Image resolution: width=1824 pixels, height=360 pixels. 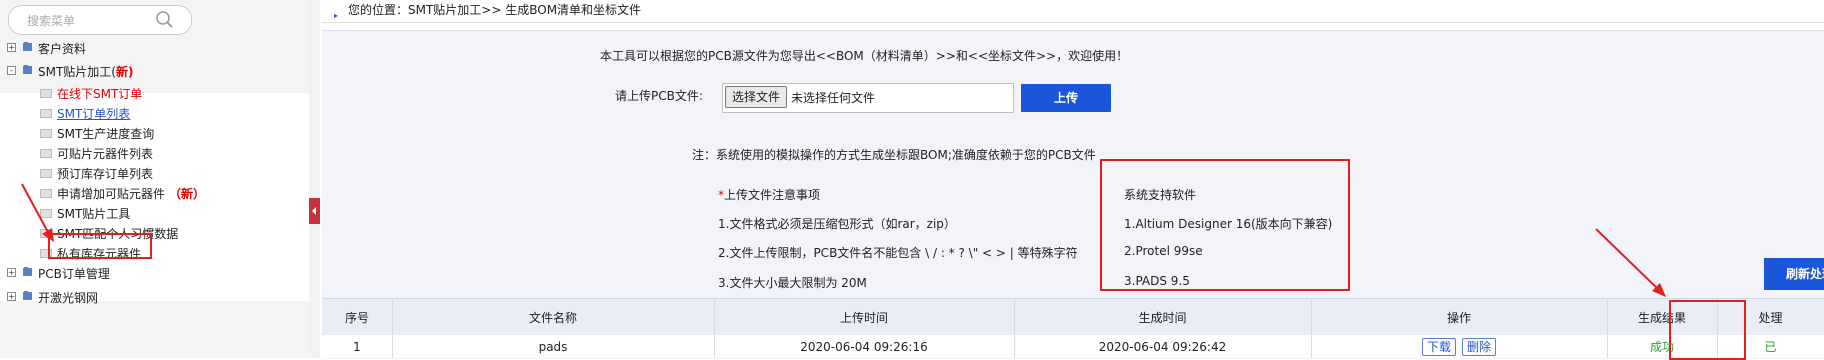 What do you see at coordinates (68, 298) in the screenshot?
I see `sidebar-group-label: 开激光钢网` at bounding box center [68, 298].